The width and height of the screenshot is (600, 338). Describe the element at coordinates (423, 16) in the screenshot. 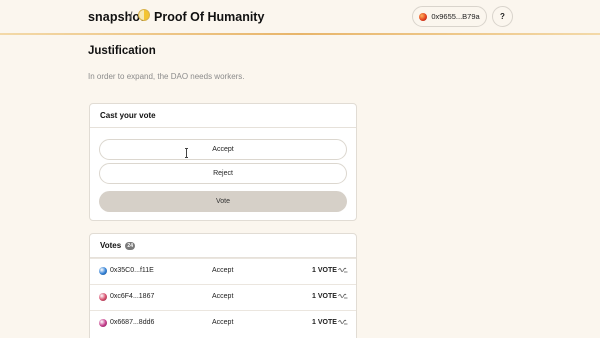

I see `account-avatar-icon` at that location.